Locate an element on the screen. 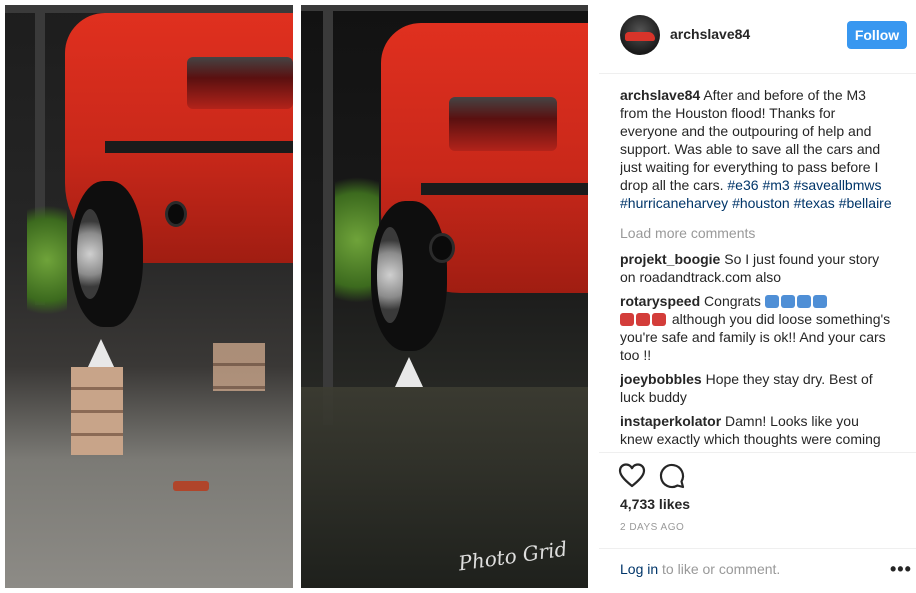  comment-username: rotaryspeed is located at coordinates (660, 301).